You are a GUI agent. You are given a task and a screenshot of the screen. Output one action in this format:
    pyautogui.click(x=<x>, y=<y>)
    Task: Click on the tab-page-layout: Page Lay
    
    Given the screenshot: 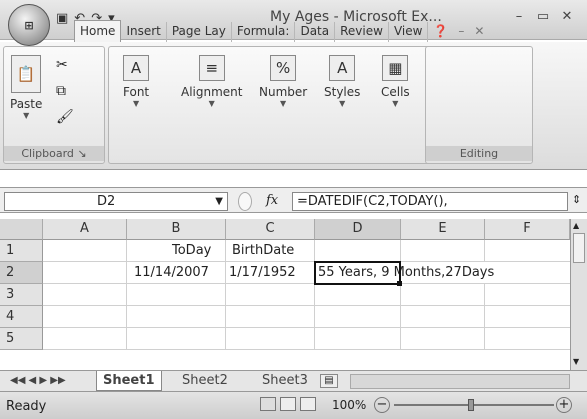 What is the action you would take?
    pyautogui.click(x=199, y=32)
    